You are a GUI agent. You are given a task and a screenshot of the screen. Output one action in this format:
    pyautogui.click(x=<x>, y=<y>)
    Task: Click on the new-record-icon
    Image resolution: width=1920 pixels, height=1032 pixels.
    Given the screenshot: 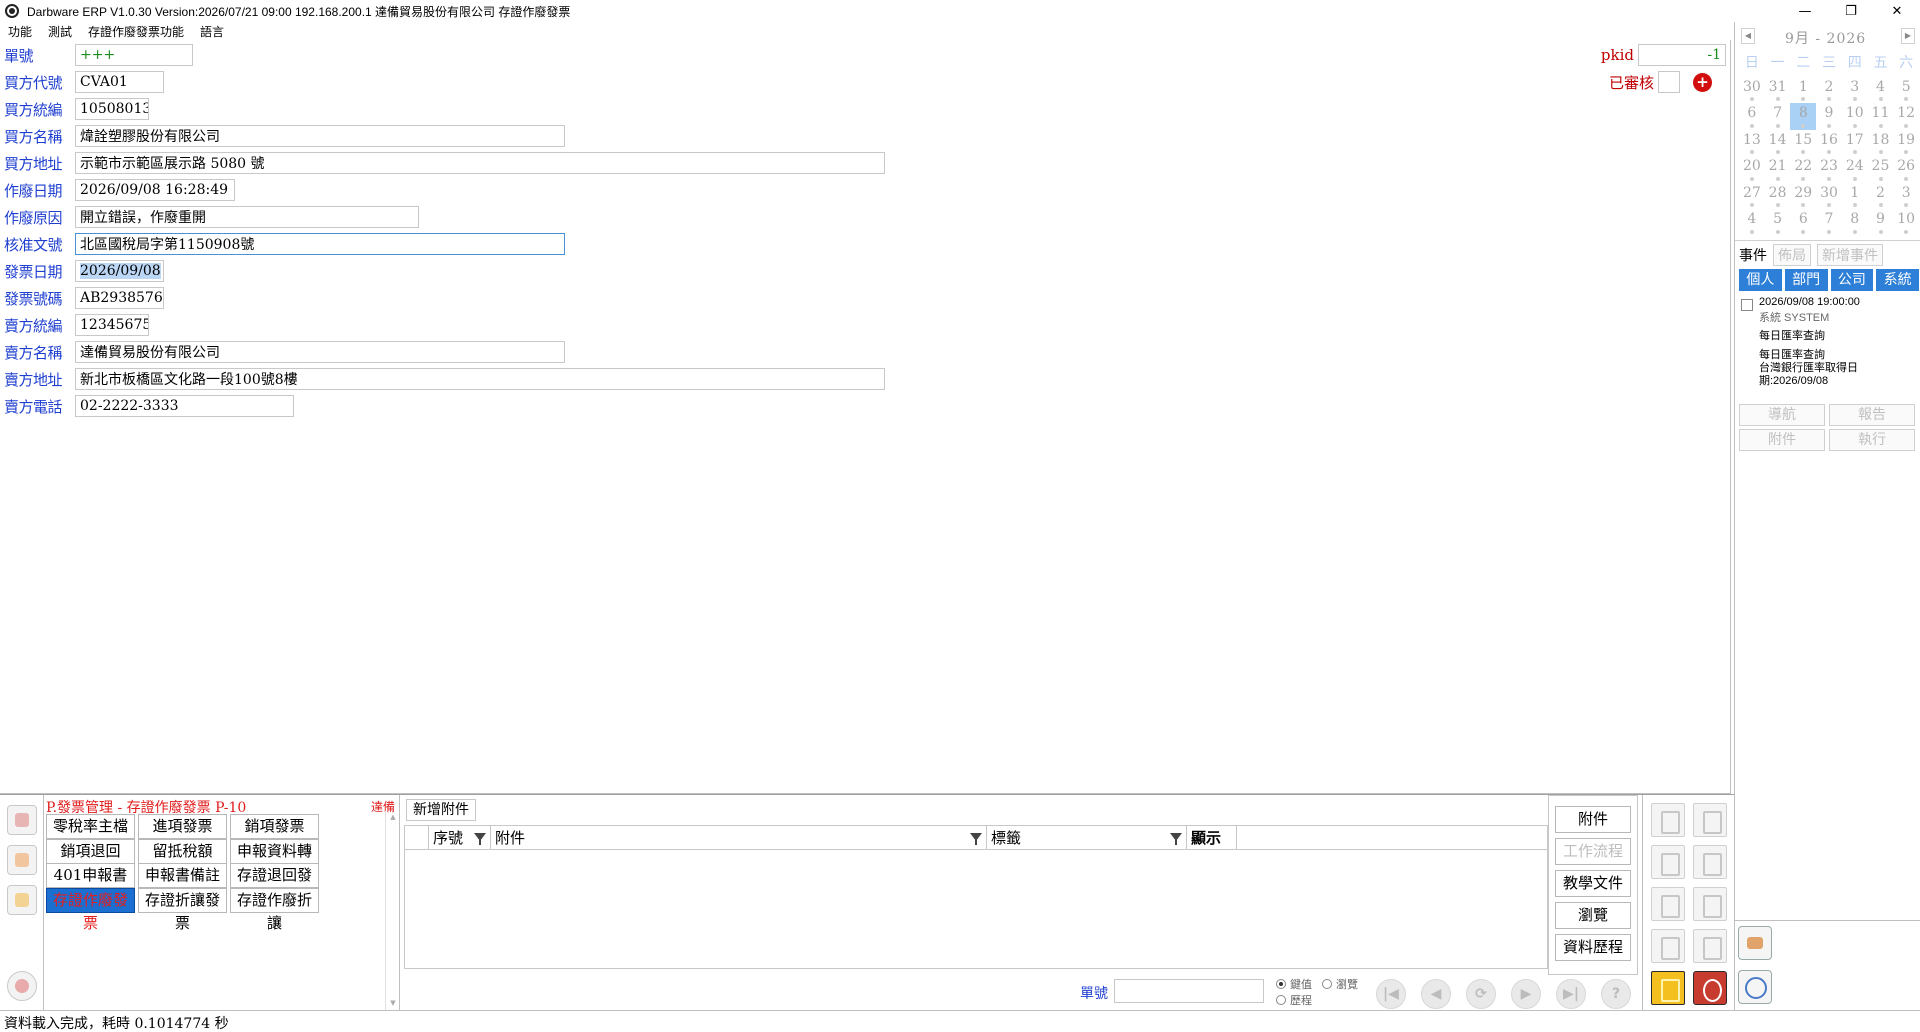 What is the action you would take?
    pyautogui.click(x=1668, y=820)
    